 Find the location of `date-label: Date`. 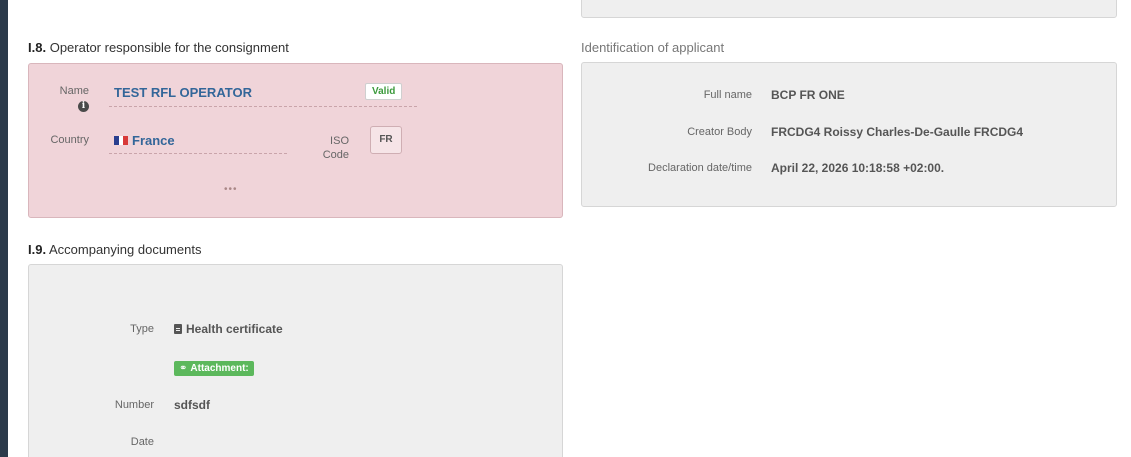

date-label: Date is located at coordinates (142, 442).